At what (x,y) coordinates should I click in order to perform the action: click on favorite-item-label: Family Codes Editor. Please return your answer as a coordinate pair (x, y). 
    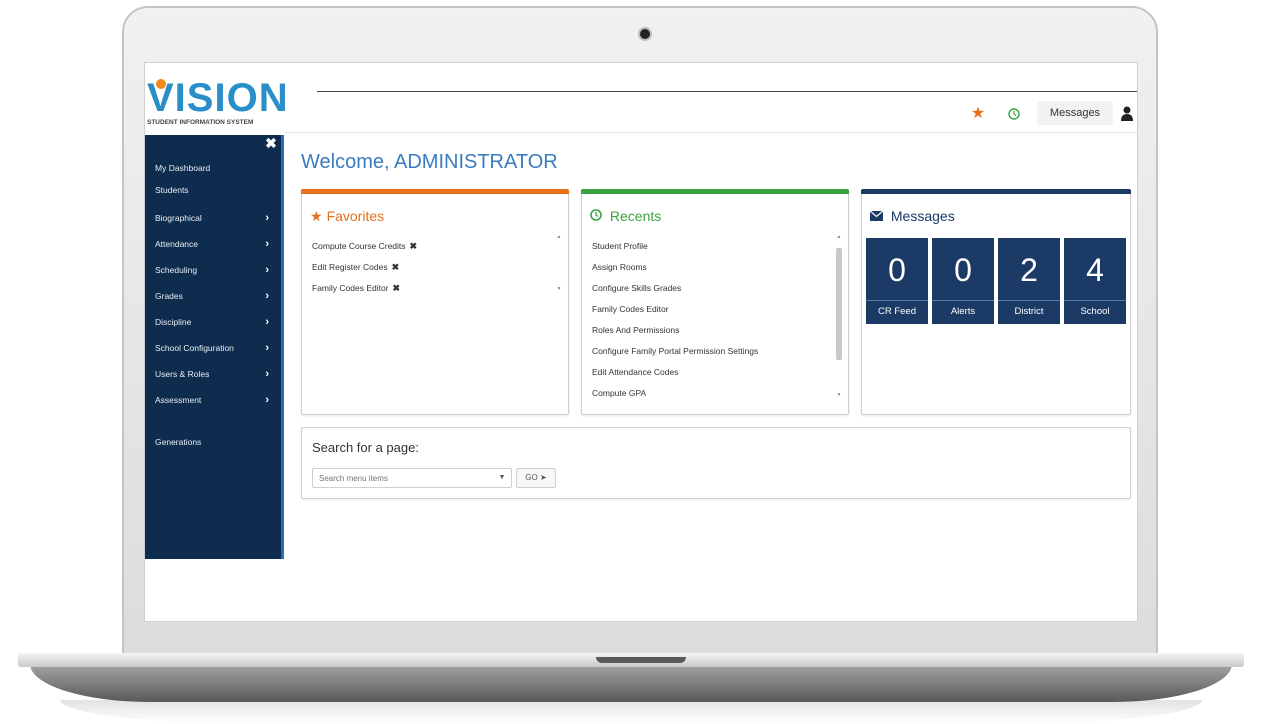
    Looking at the image, I should click on (350, 288).